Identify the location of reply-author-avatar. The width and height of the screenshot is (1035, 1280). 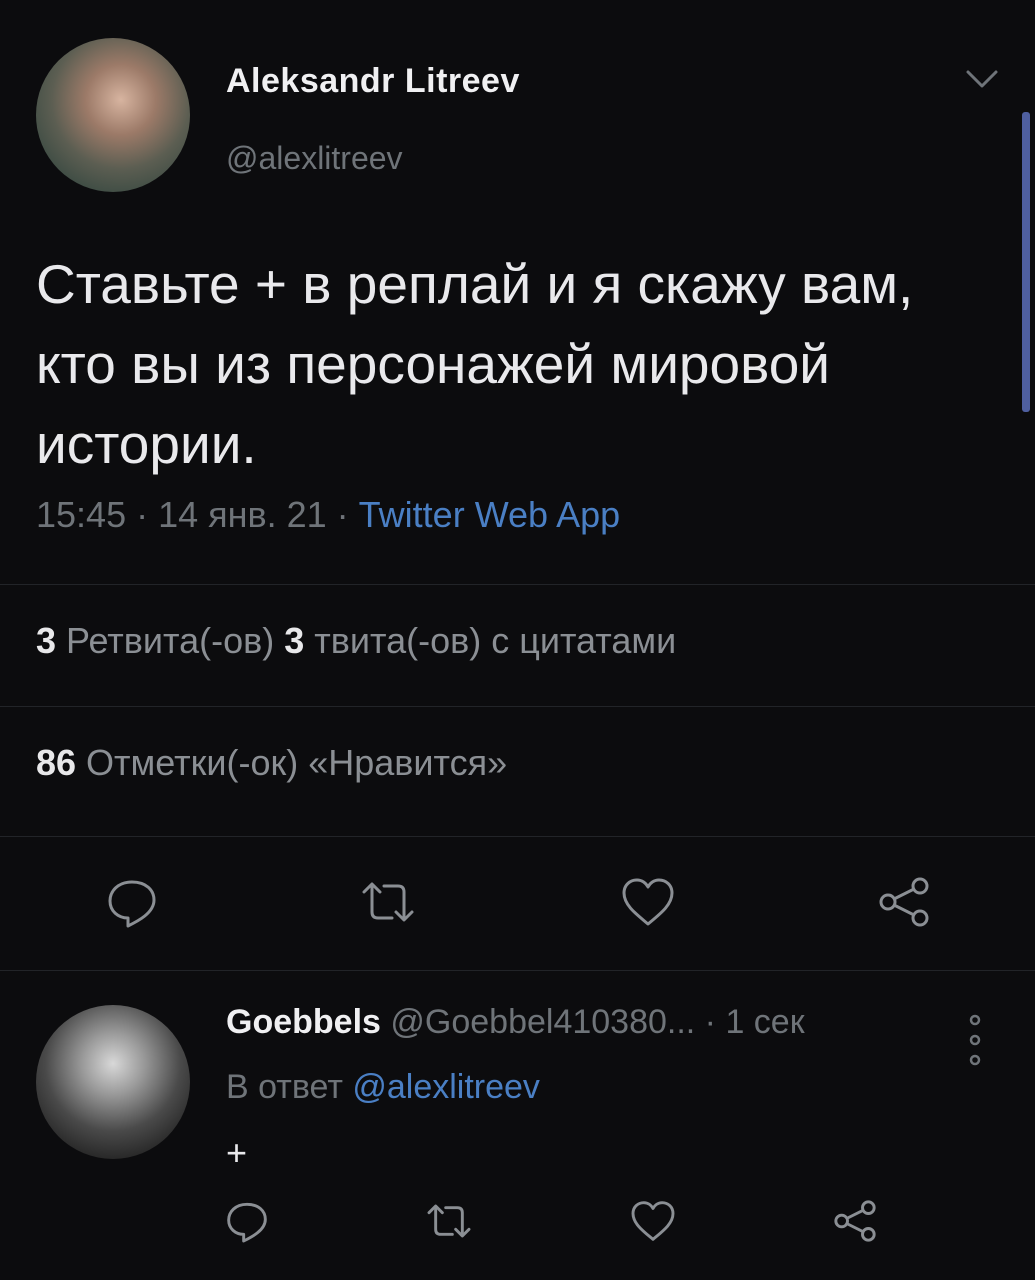
(113, 1082).